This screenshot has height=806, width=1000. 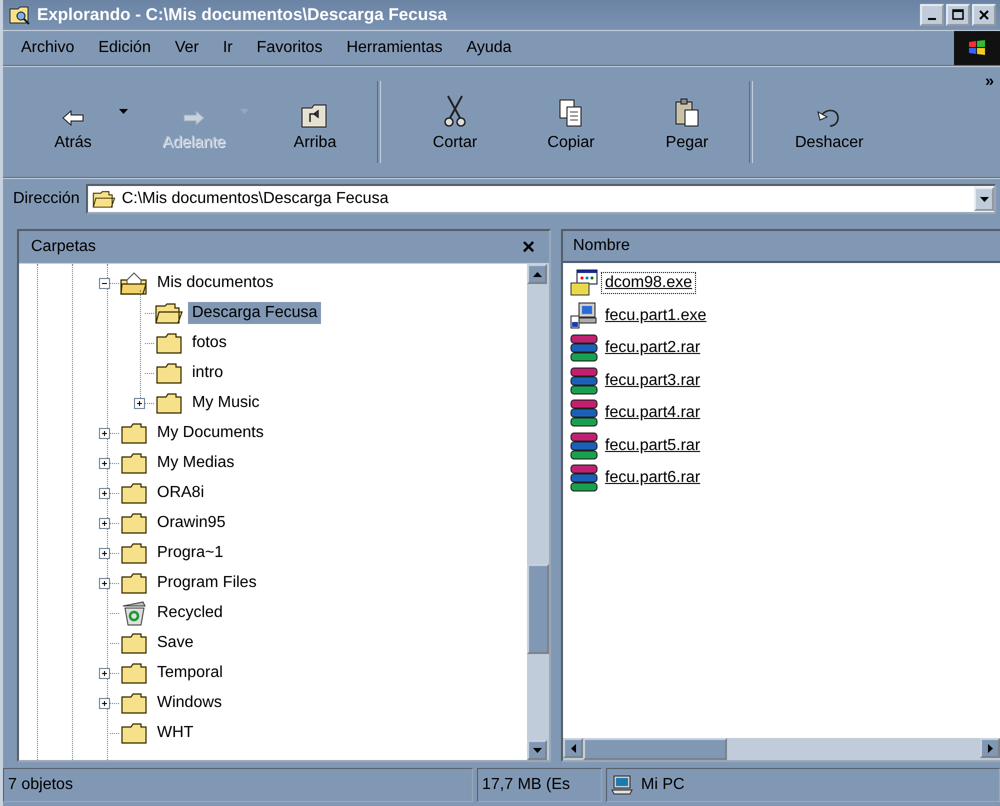 What do you see at coordinates (190, 553) in the screenshot?
I see `folder-tree-item: Progra~1` at bounding box center [190, 553].